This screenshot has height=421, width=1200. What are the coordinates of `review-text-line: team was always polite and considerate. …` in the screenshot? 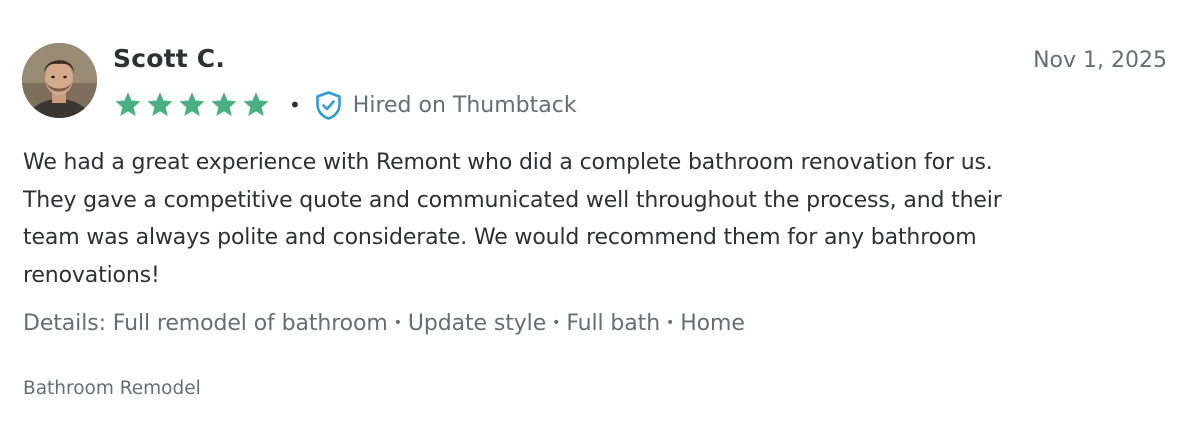 It's located at (500, 237).